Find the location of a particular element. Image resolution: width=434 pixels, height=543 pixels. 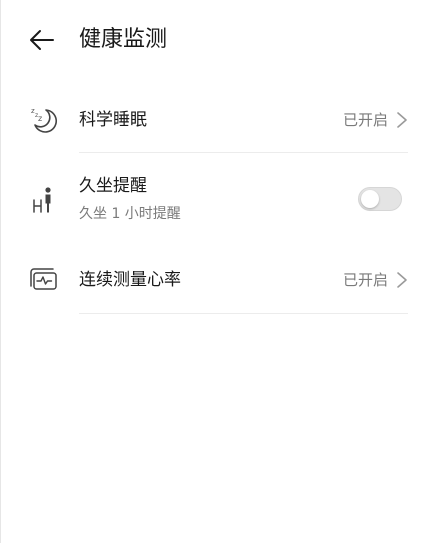

list-item-continuous-heart-rate: 连续测量心率 已开启 is located at coordinates (217, 280).